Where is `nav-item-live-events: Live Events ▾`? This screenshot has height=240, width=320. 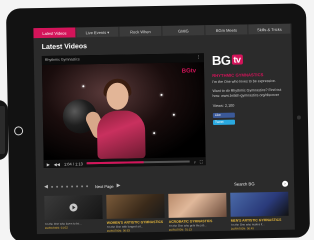 nav-item-live-events: Live Events ▾ is located at coordinates (98, 32).